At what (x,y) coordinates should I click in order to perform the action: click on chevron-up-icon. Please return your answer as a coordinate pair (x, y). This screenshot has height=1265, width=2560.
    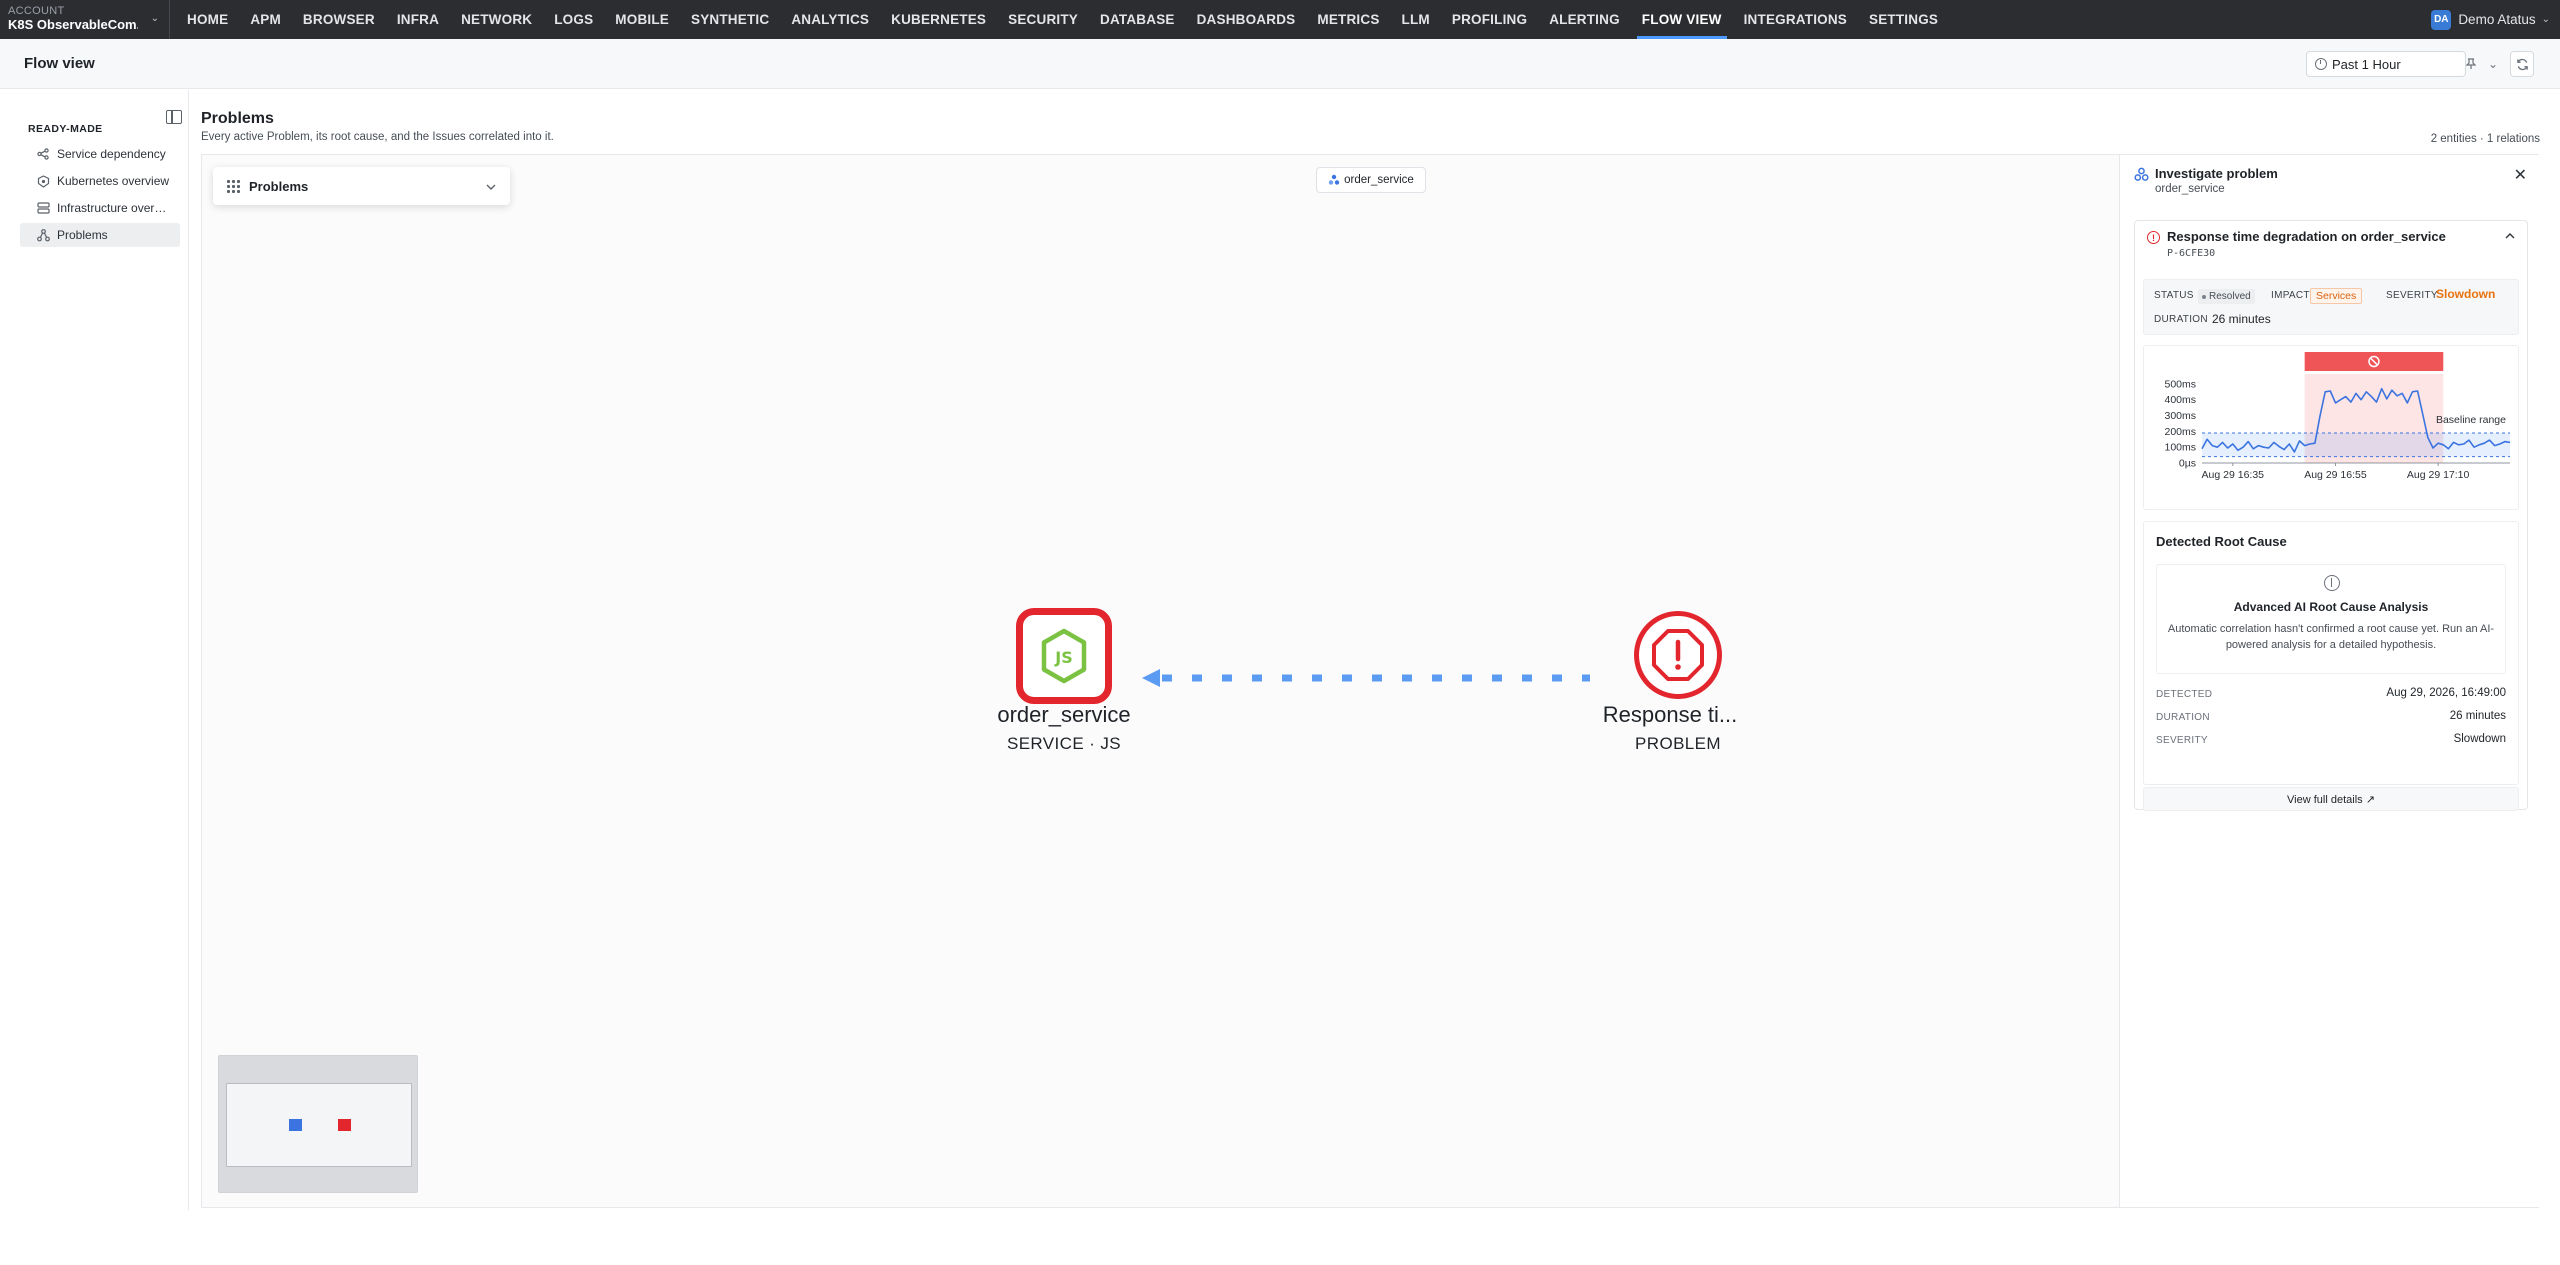
    Looking at the image, I should click on (2510, 235).